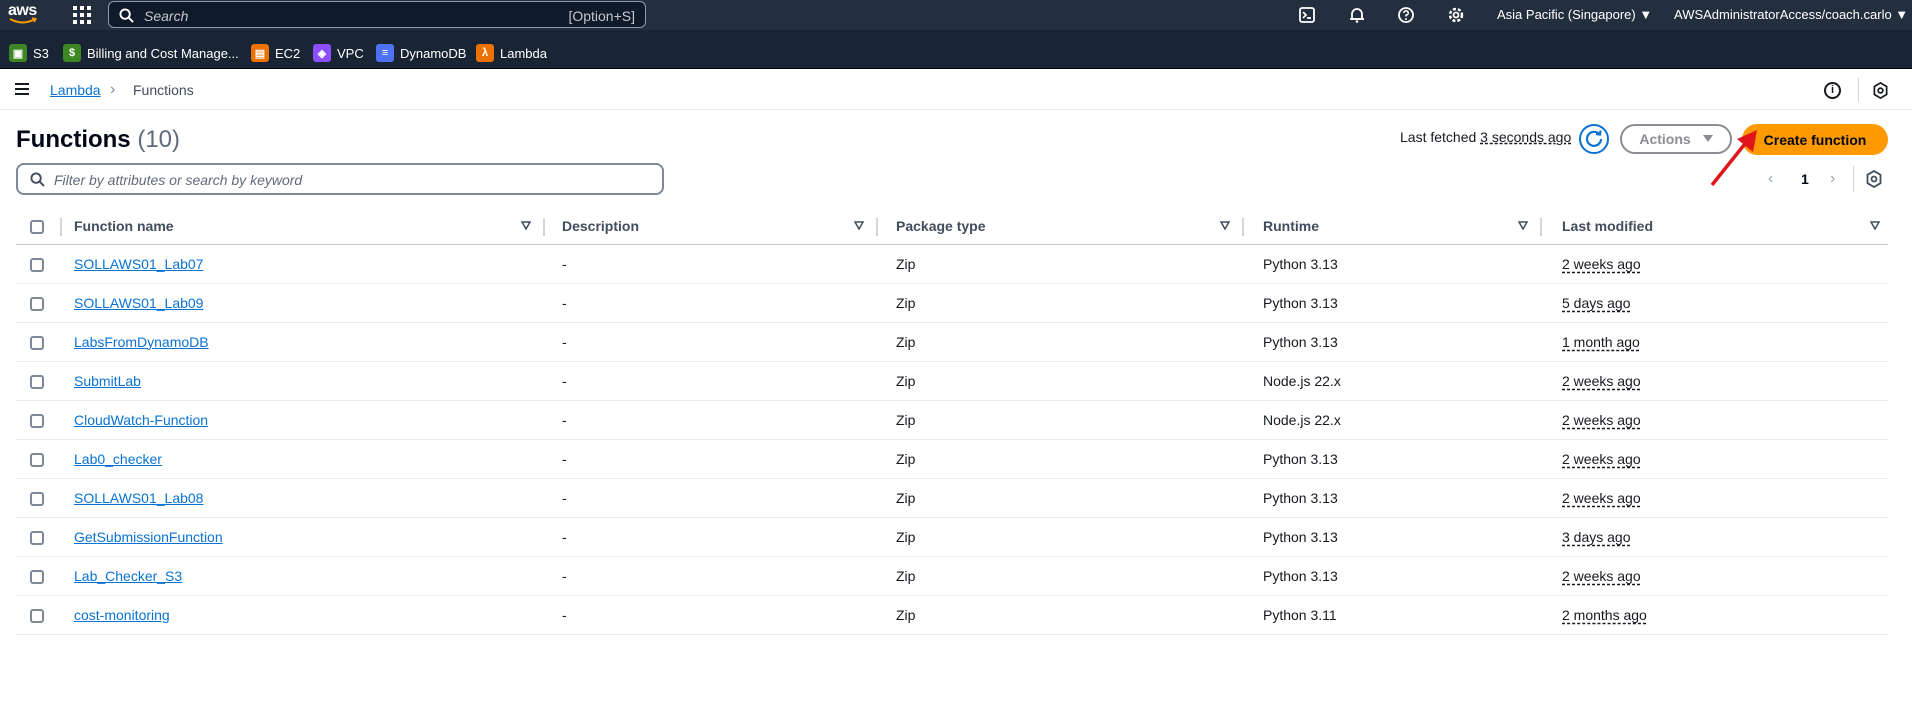  I want to click on function-name-link: SOLLAWS01_Lab08, so click(138, 498).